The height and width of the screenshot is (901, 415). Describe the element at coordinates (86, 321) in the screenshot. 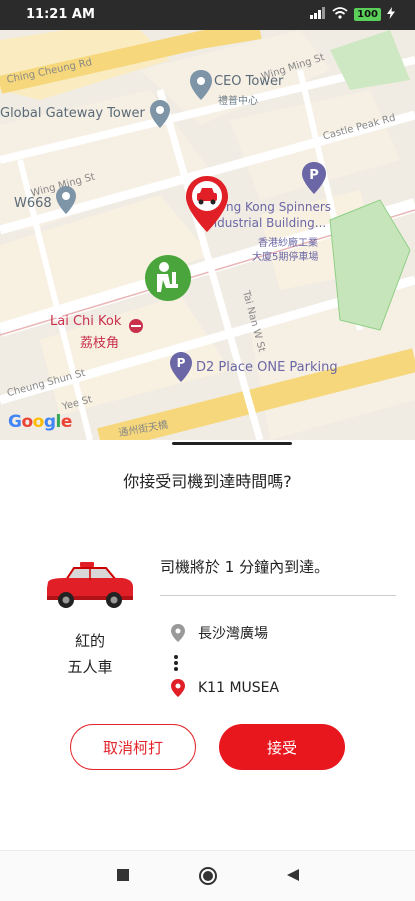

I see `station-label: Lai Chi Kok` at that location.